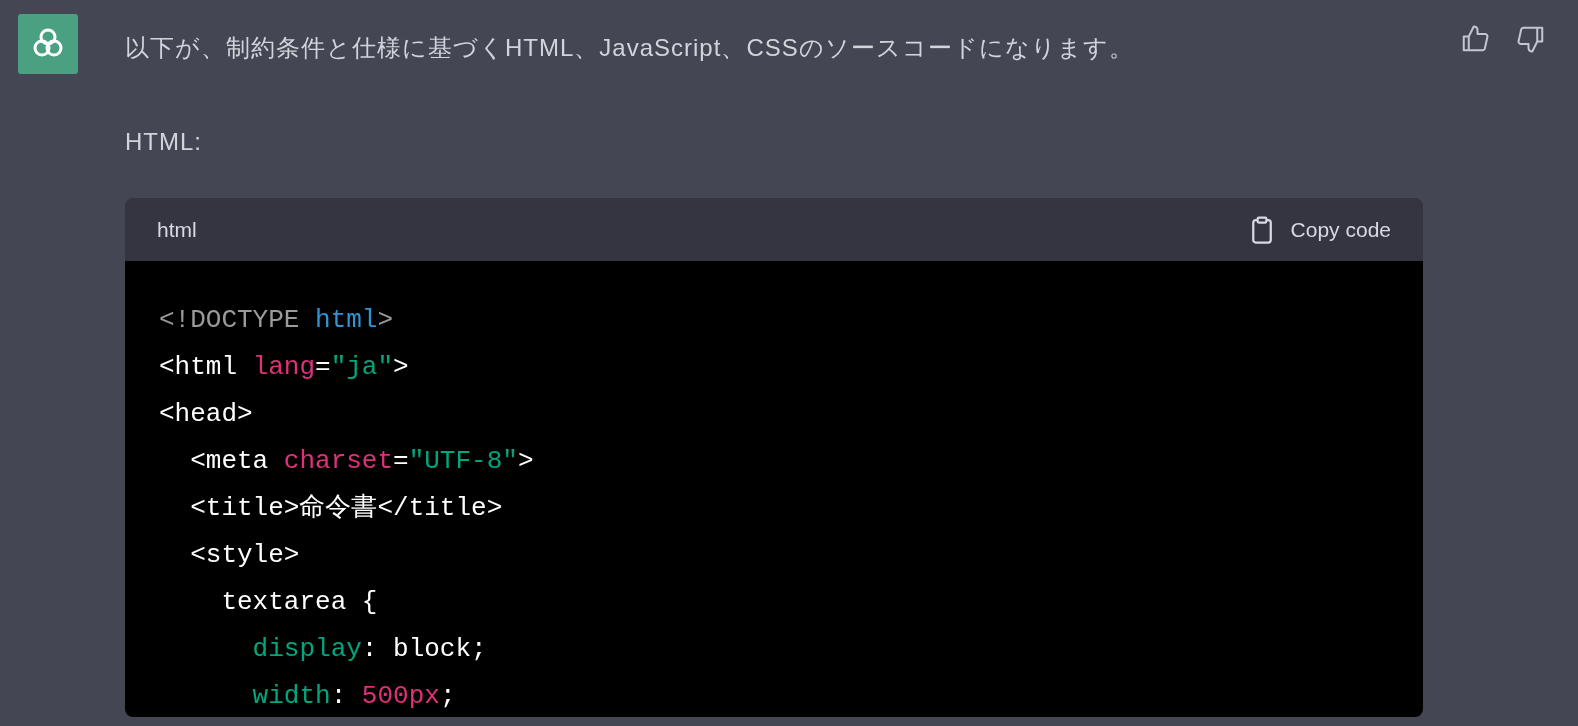  What do you see at coordinates (1475, 39) in the screenshot?
I see `thumbs-up-icon` at bounding box center [1475, 39].